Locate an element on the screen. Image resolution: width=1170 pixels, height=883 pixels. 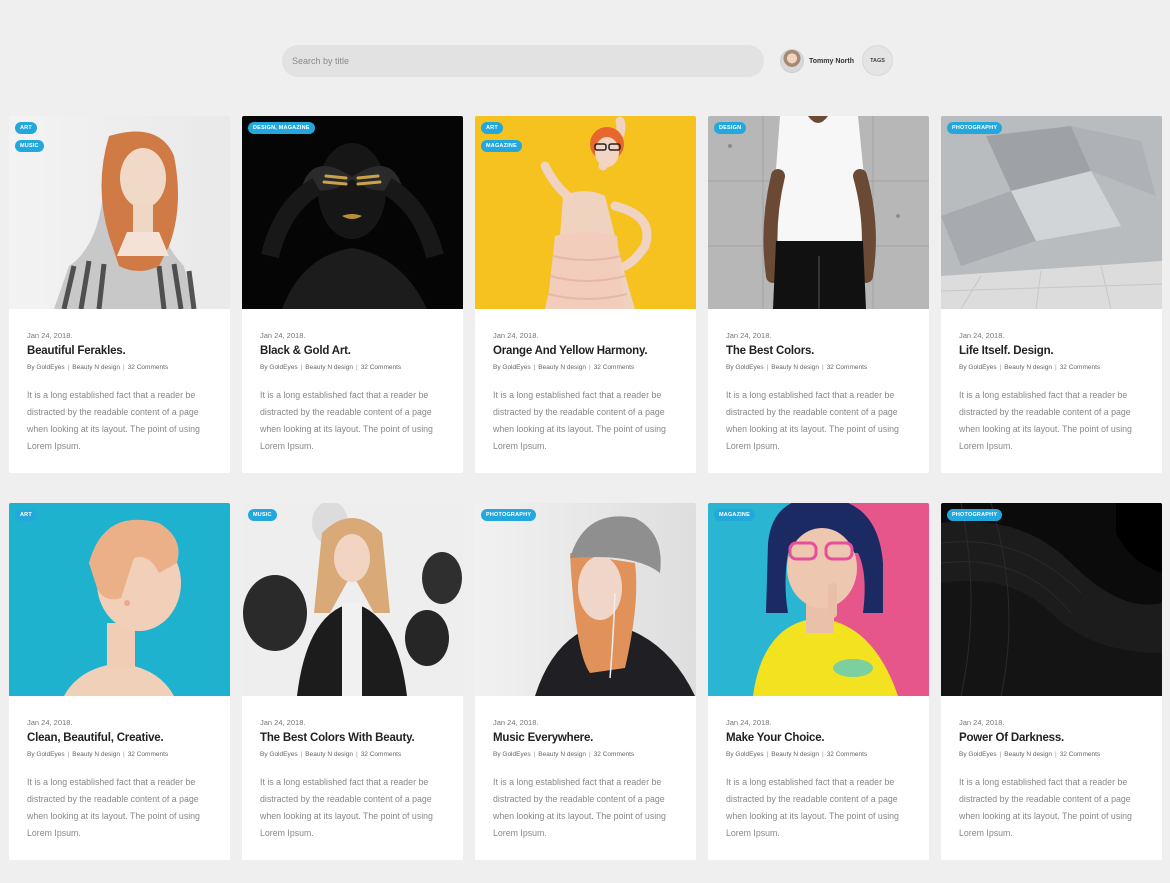
tag-list: ART MAGAZINE is located at coordinates (501, 137).